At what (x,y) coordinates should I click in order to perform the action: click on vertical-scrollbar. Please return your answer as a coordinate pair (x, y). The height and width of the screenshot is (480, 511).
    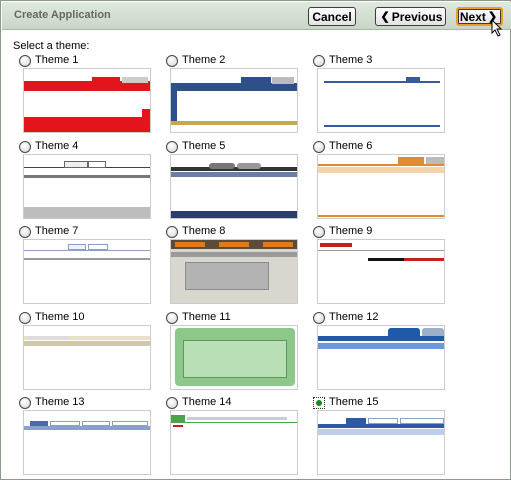
    Looking at the image, I should click on (503, 258).